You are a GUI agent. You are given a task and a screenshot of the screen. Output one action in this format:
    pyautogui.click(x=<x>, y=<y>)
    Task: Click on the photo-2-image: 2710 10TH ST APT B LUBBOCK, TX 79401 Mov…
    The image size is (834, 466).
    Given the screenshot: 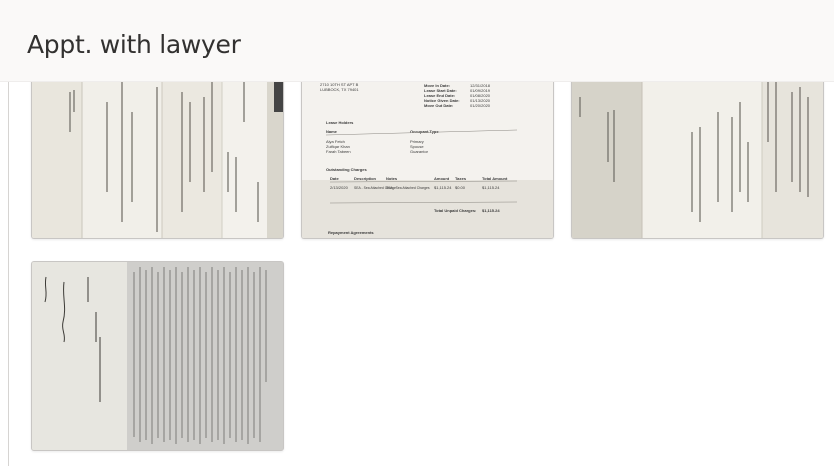 What is the action you would take?
    pyautogui.click(x=427, y=155)
    